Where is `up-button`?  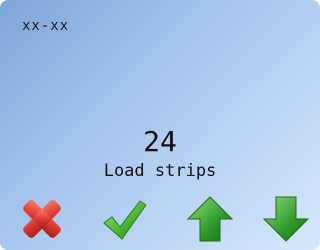 up-button is located at coordinates (210, 219).